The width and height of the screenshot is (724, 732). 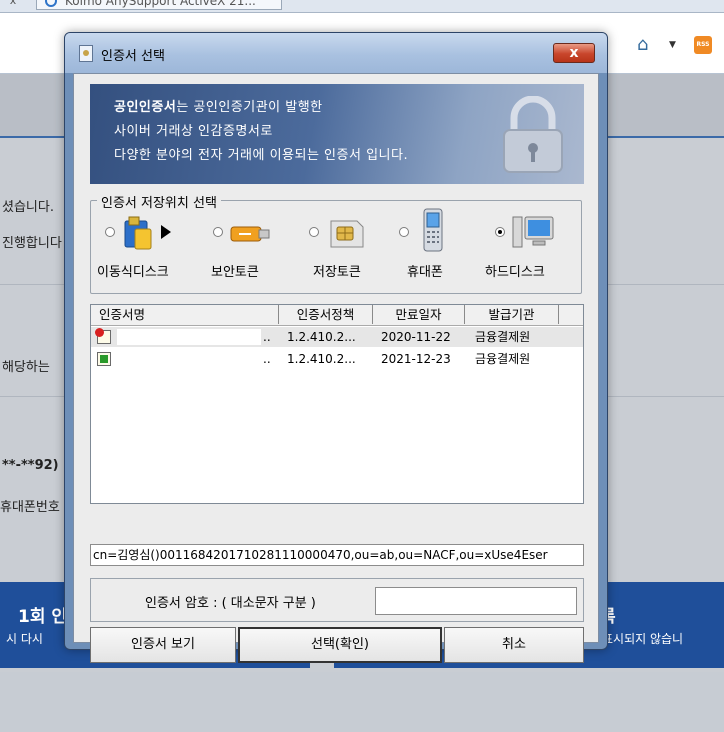 I want to click on storage-location-label: 인증서 저장위치 선택, so click(x=159, y=201).